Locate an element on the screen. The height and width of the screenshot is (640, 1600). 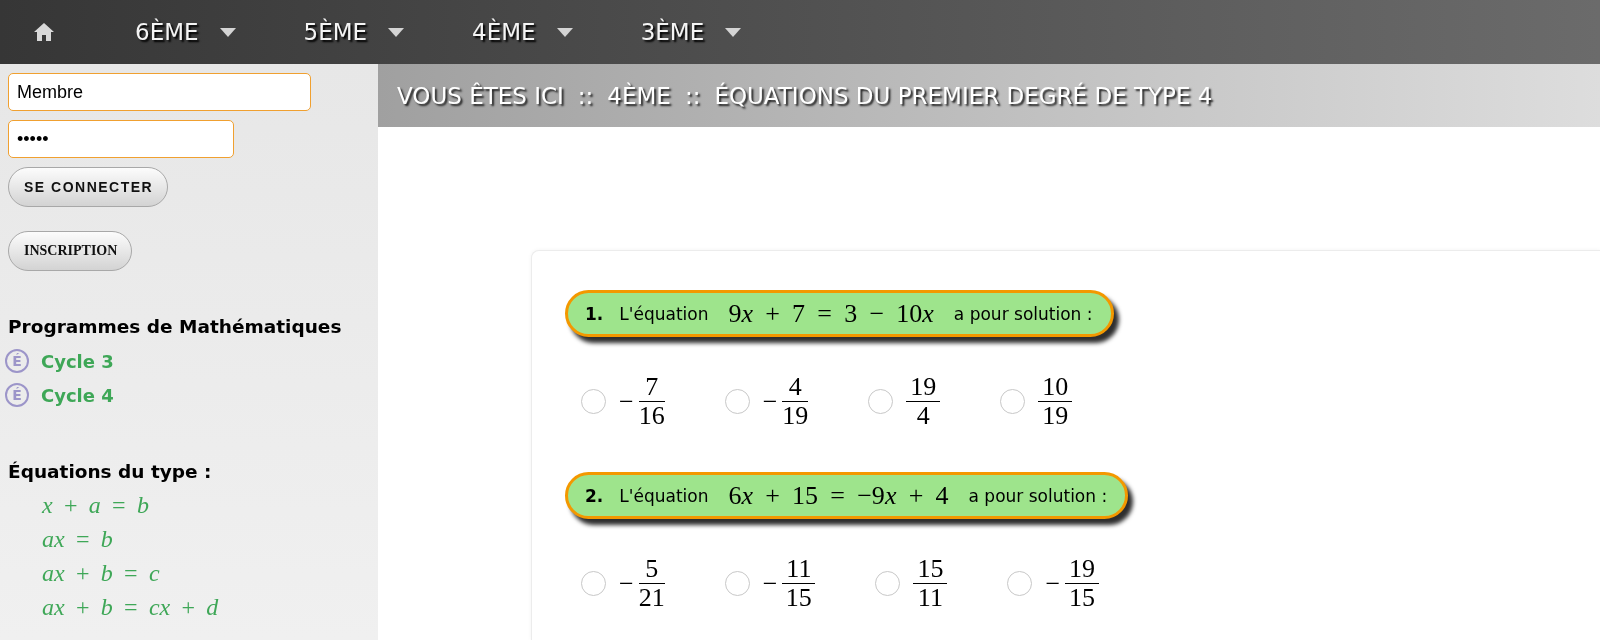
register-button: INSCRIPTION is located at coordinates (70, 251).